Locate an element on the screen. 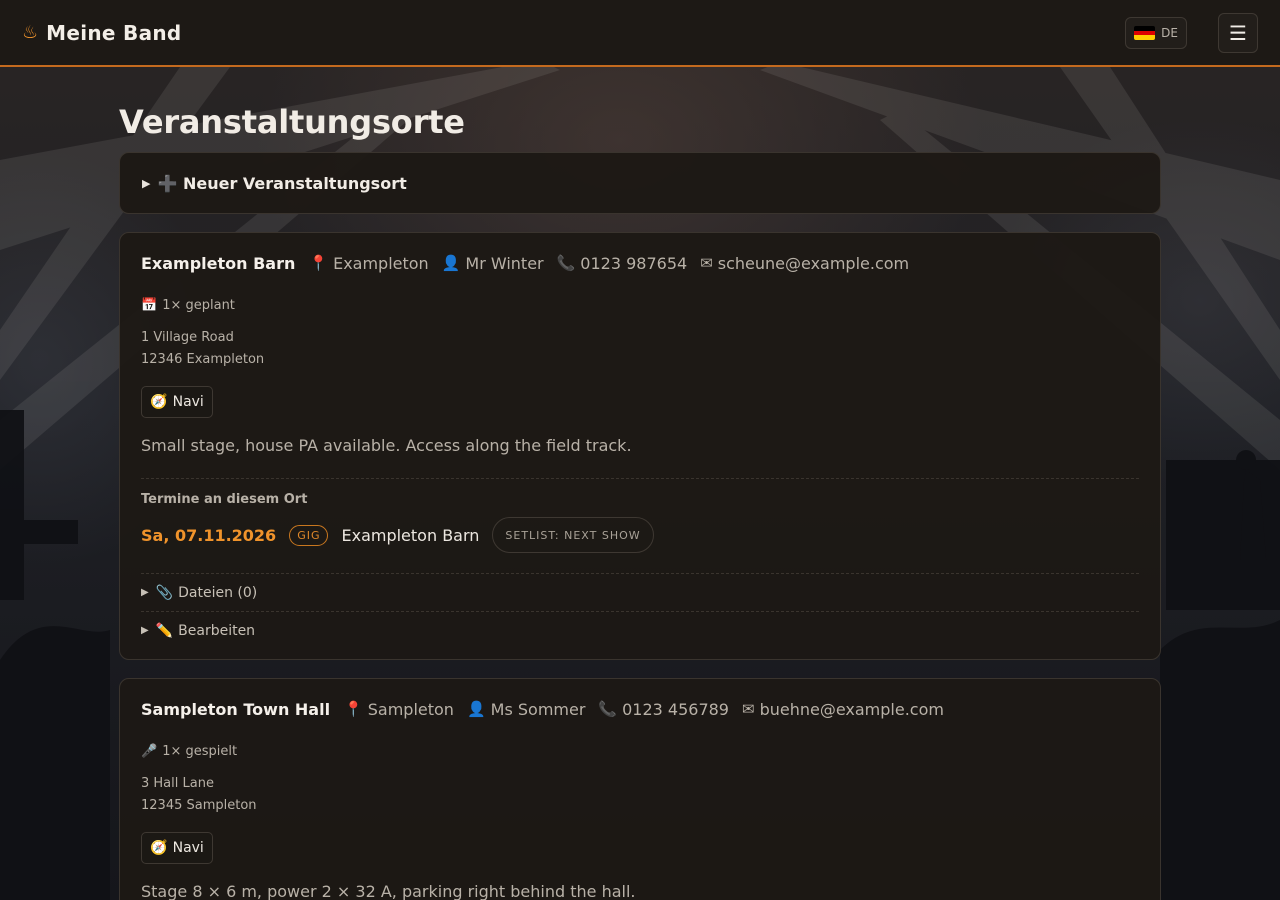 The width and height of the screenshot is (1280, 900). venue-name: Exampleton Barn is located at coordinates (218, 263).